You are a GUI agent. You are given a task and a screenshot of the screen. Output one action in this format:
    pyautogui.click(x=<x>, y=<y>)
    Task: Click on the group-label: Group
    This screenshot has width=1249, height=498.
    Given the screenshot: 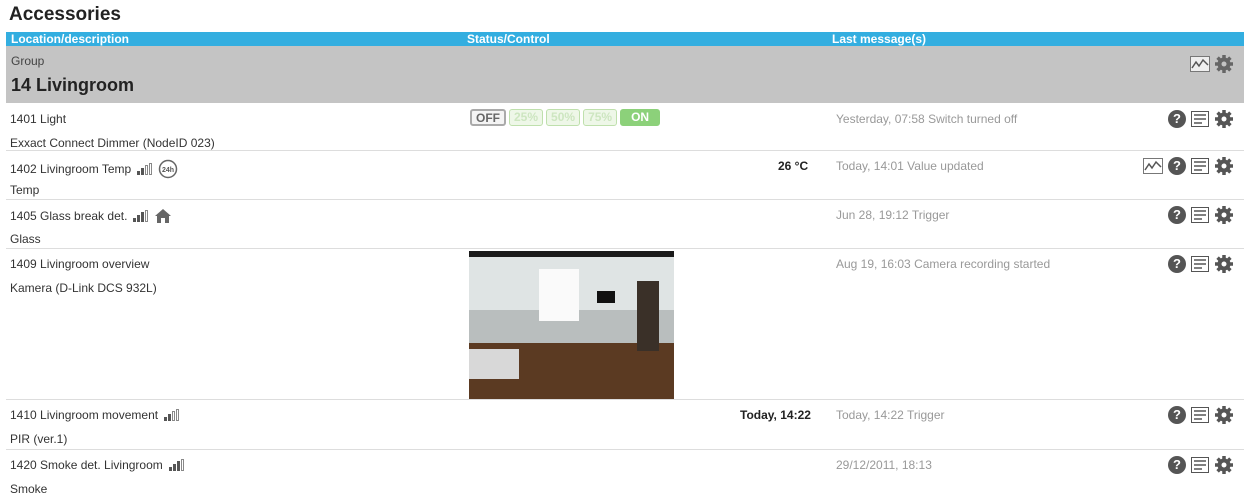 What is the action you would take?
    pyautogui.click(x=28, y=61)
    